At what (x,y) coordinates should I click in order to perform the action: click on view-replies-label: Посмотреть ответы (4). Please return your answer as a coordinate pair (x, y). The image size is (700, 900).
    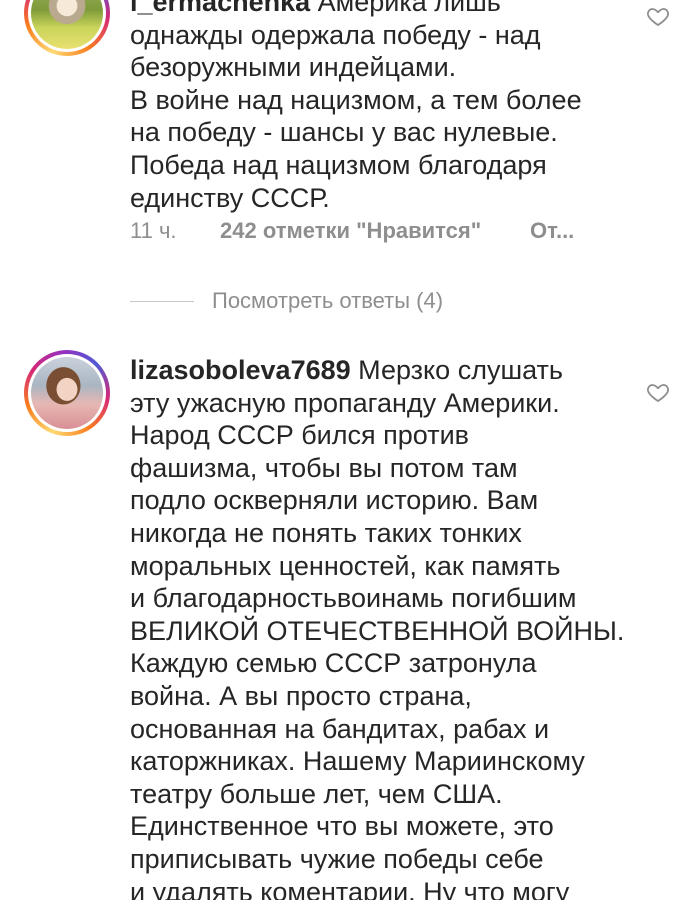
    Looking at the image, I should click on (328, 300).